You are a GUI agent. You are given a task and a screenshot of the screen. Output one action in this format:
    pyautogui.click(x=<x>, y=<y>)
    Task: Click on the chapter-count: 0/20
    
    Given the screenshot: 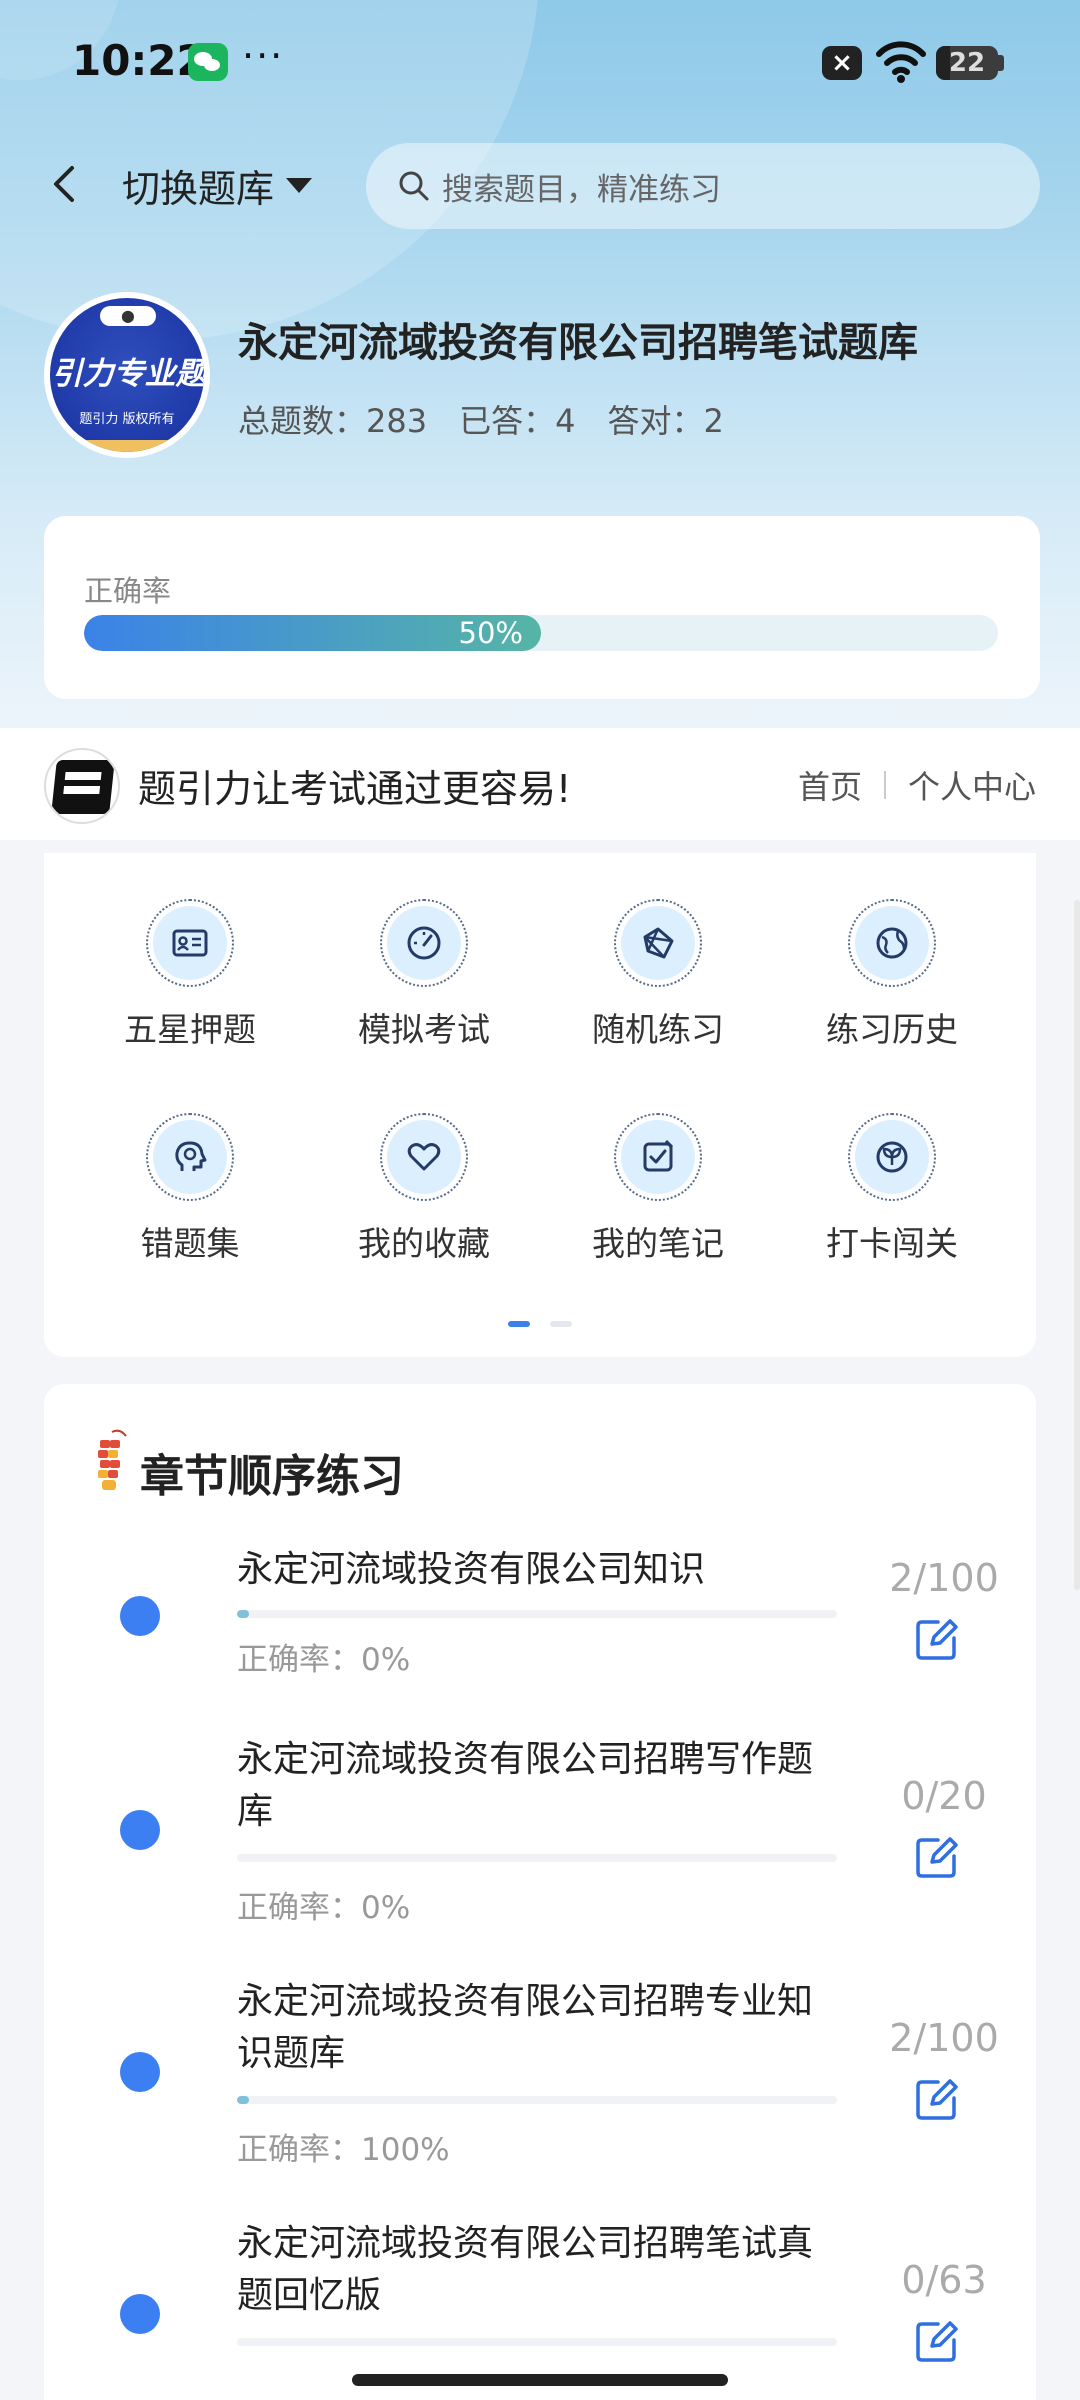 What is the action you would take?
    pyautogui.click(x=944, y=1796)
    